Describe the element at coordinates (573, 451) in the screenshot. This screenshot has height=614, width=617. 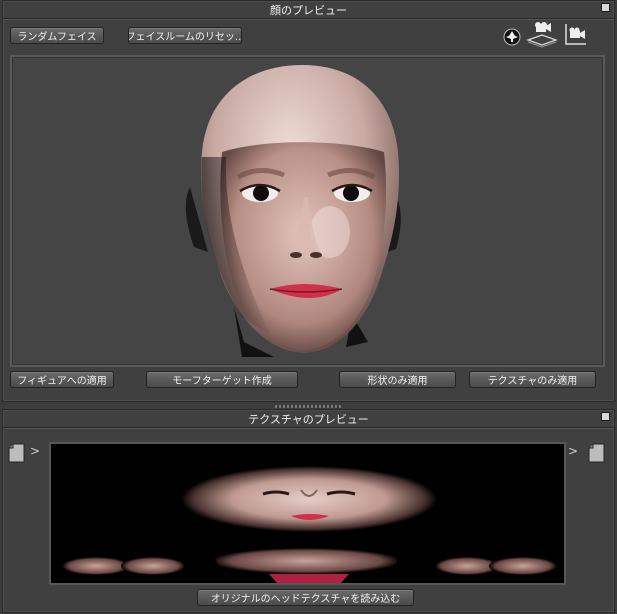
I see `next-arrow-icon: >` at that location.